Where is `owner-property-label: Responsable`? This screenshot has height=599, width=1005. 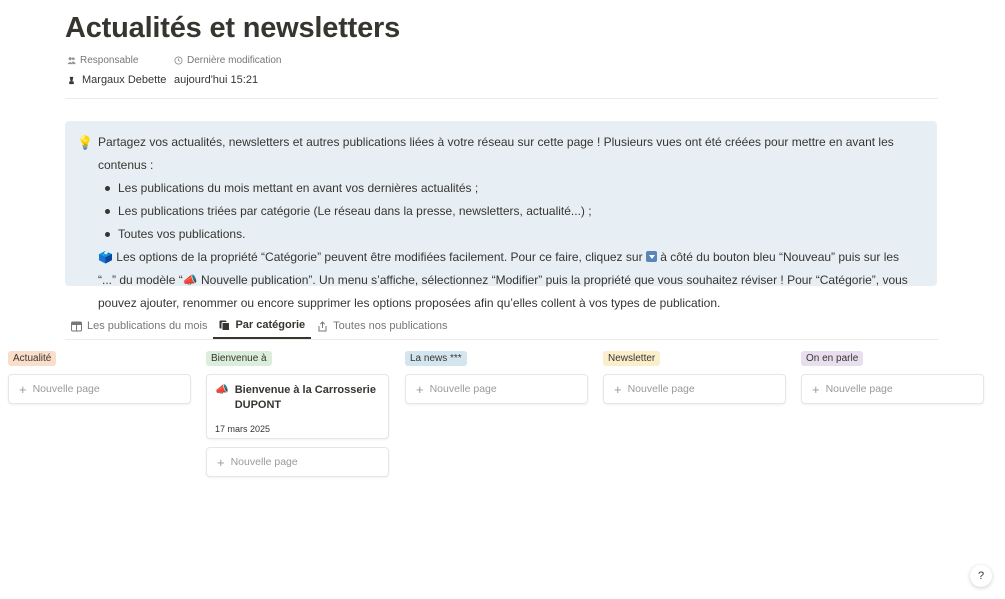
owner-property-label: Responsable is located at coordinates (120, 60).